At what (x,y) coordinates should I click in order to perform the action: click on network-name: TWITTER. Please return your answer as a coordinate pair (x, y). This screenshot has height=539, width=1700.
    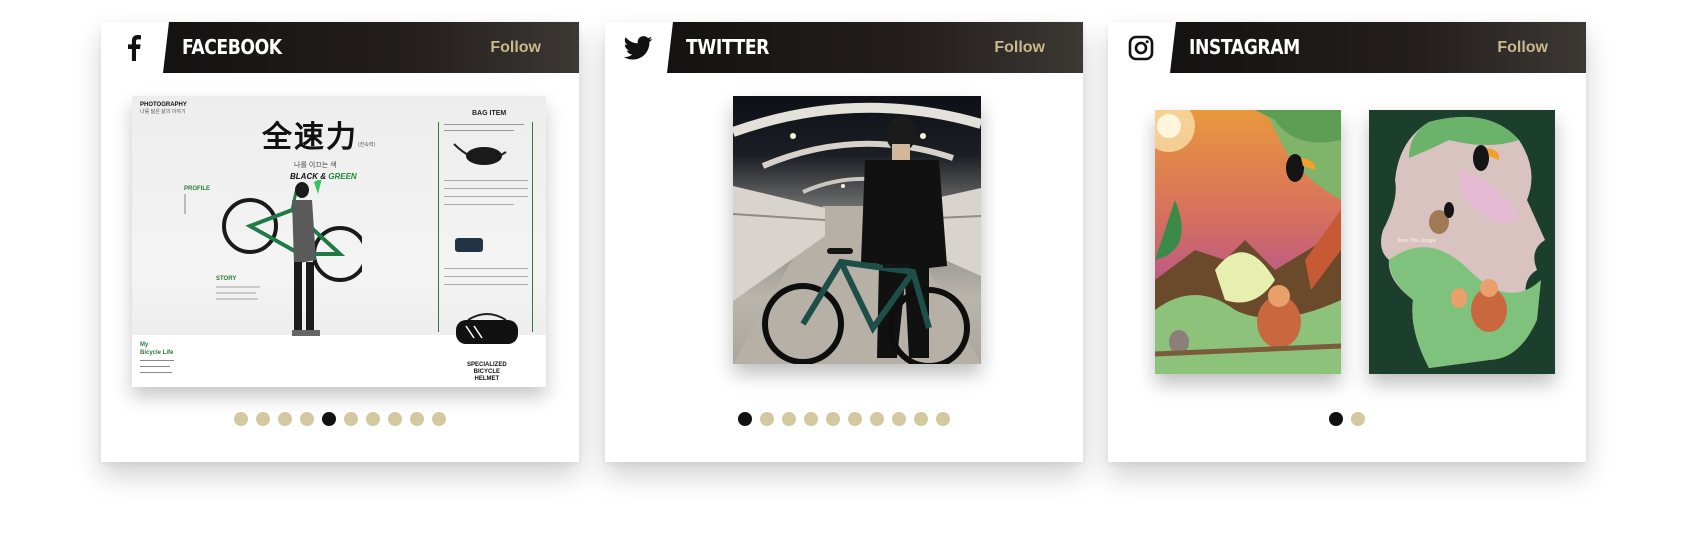
    Looking at the image, I should click on (727, 47).